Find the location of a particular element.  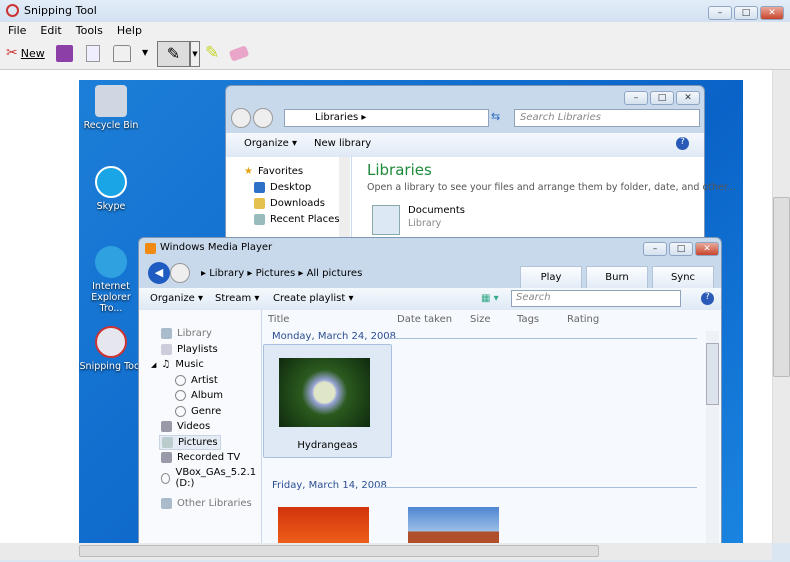

highlighter-icon: ✎ is located at coordinates (212, 53).